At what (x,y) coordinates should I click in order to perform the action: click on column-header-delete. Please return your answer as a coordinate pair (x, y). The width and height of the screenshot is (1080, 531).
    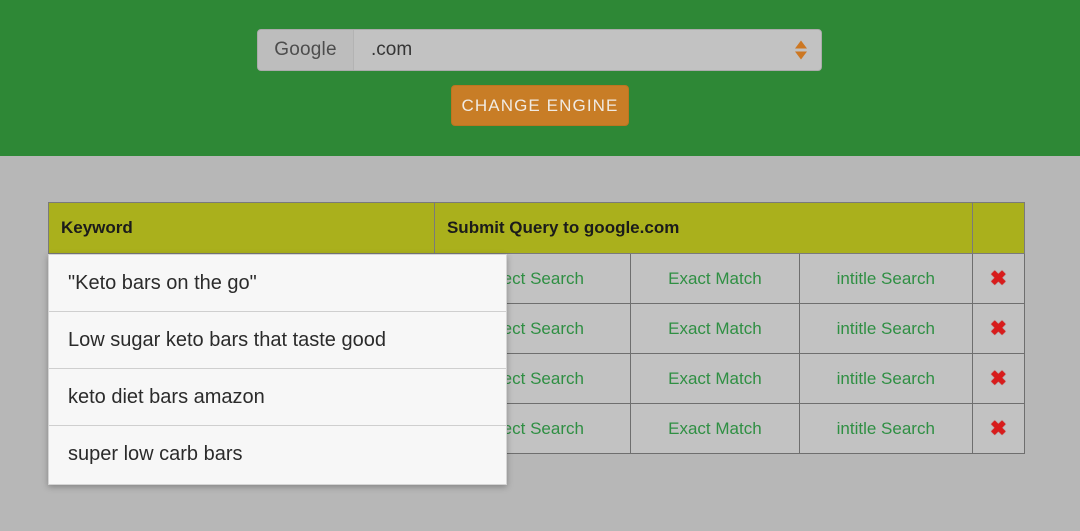
    Looking at the image, I should click on (998, 228).